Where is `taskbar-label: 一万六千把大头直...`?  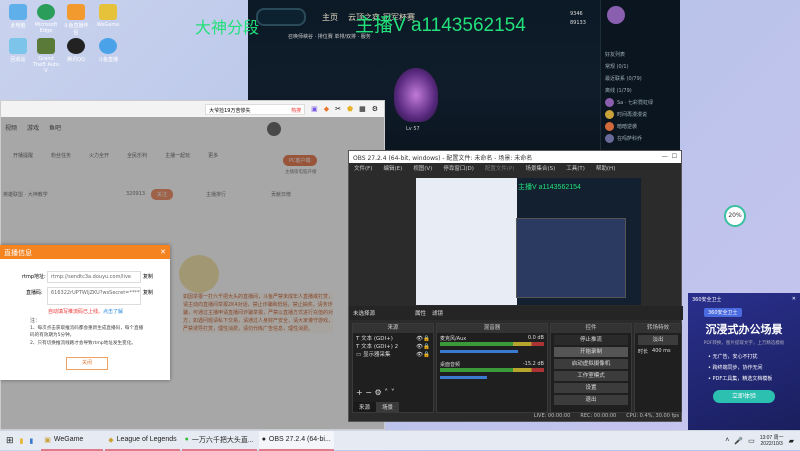 taskbar-label: 一万六千把大头直... is located at coordinates (222, 440).